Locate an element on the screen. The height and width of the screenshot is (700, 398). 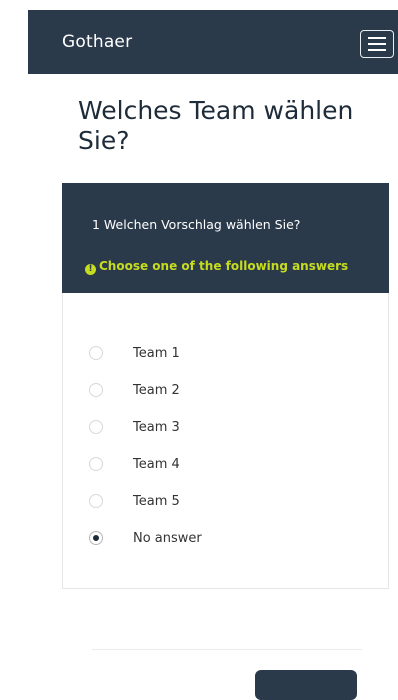
answer-option-team-5: Team 5 is located at coordinates (134, 501).